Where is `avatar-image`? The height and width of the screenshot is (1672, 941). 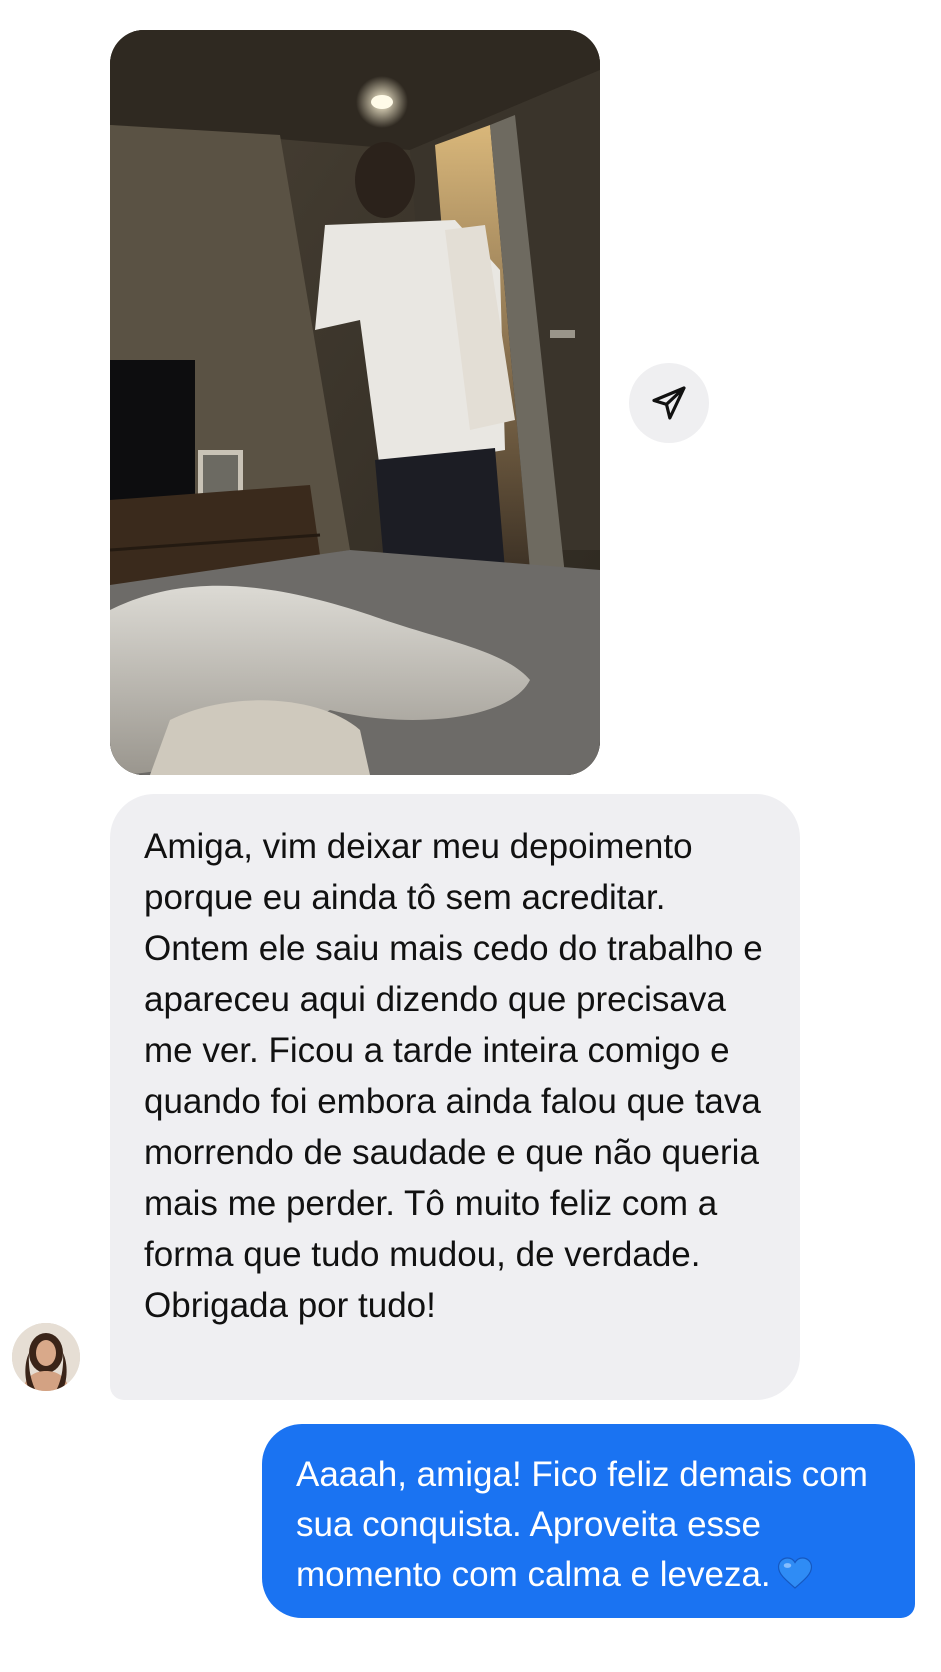 avatar-image is located at coordinates (46, 1357).